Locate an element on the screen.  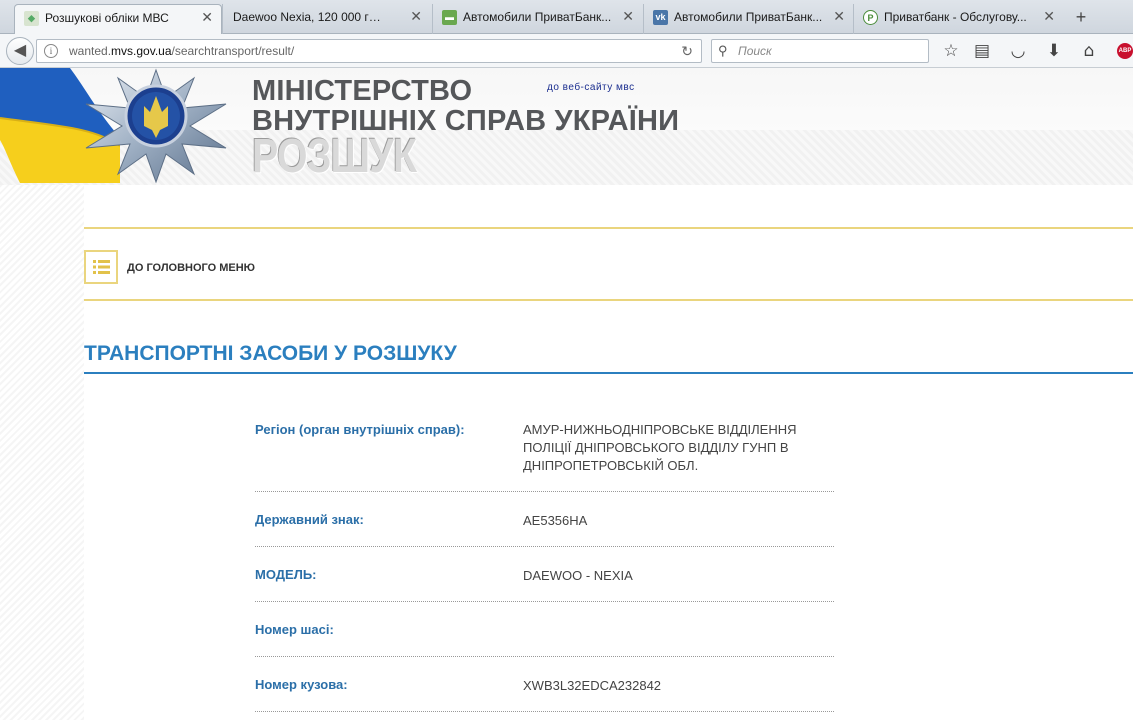
list-menu-icon is located at coordinates (101, 267).